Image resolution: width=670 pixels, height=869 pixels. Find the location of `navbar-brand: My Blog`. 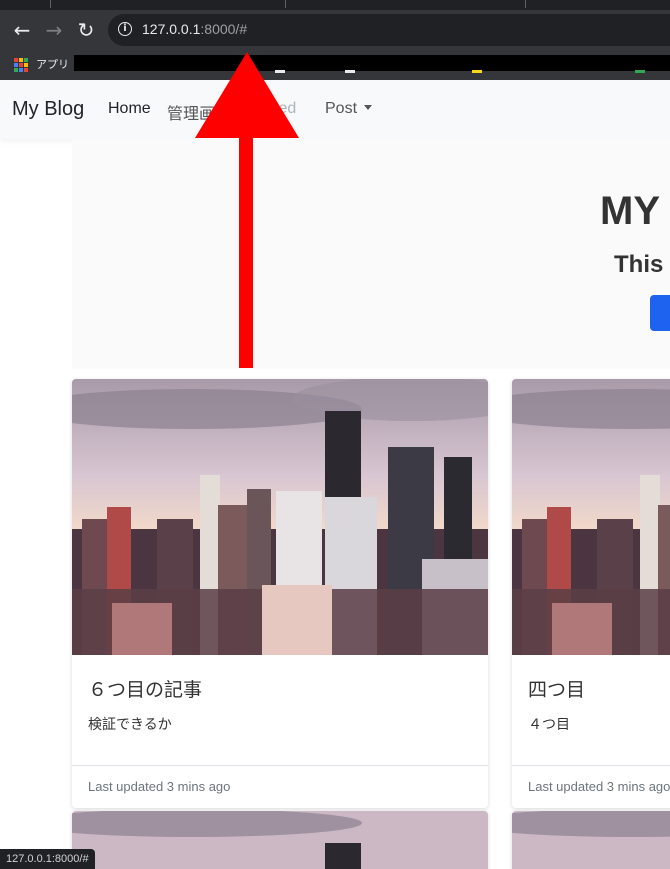

navbar-brand: My Blog is located at coordinates (48, 109).